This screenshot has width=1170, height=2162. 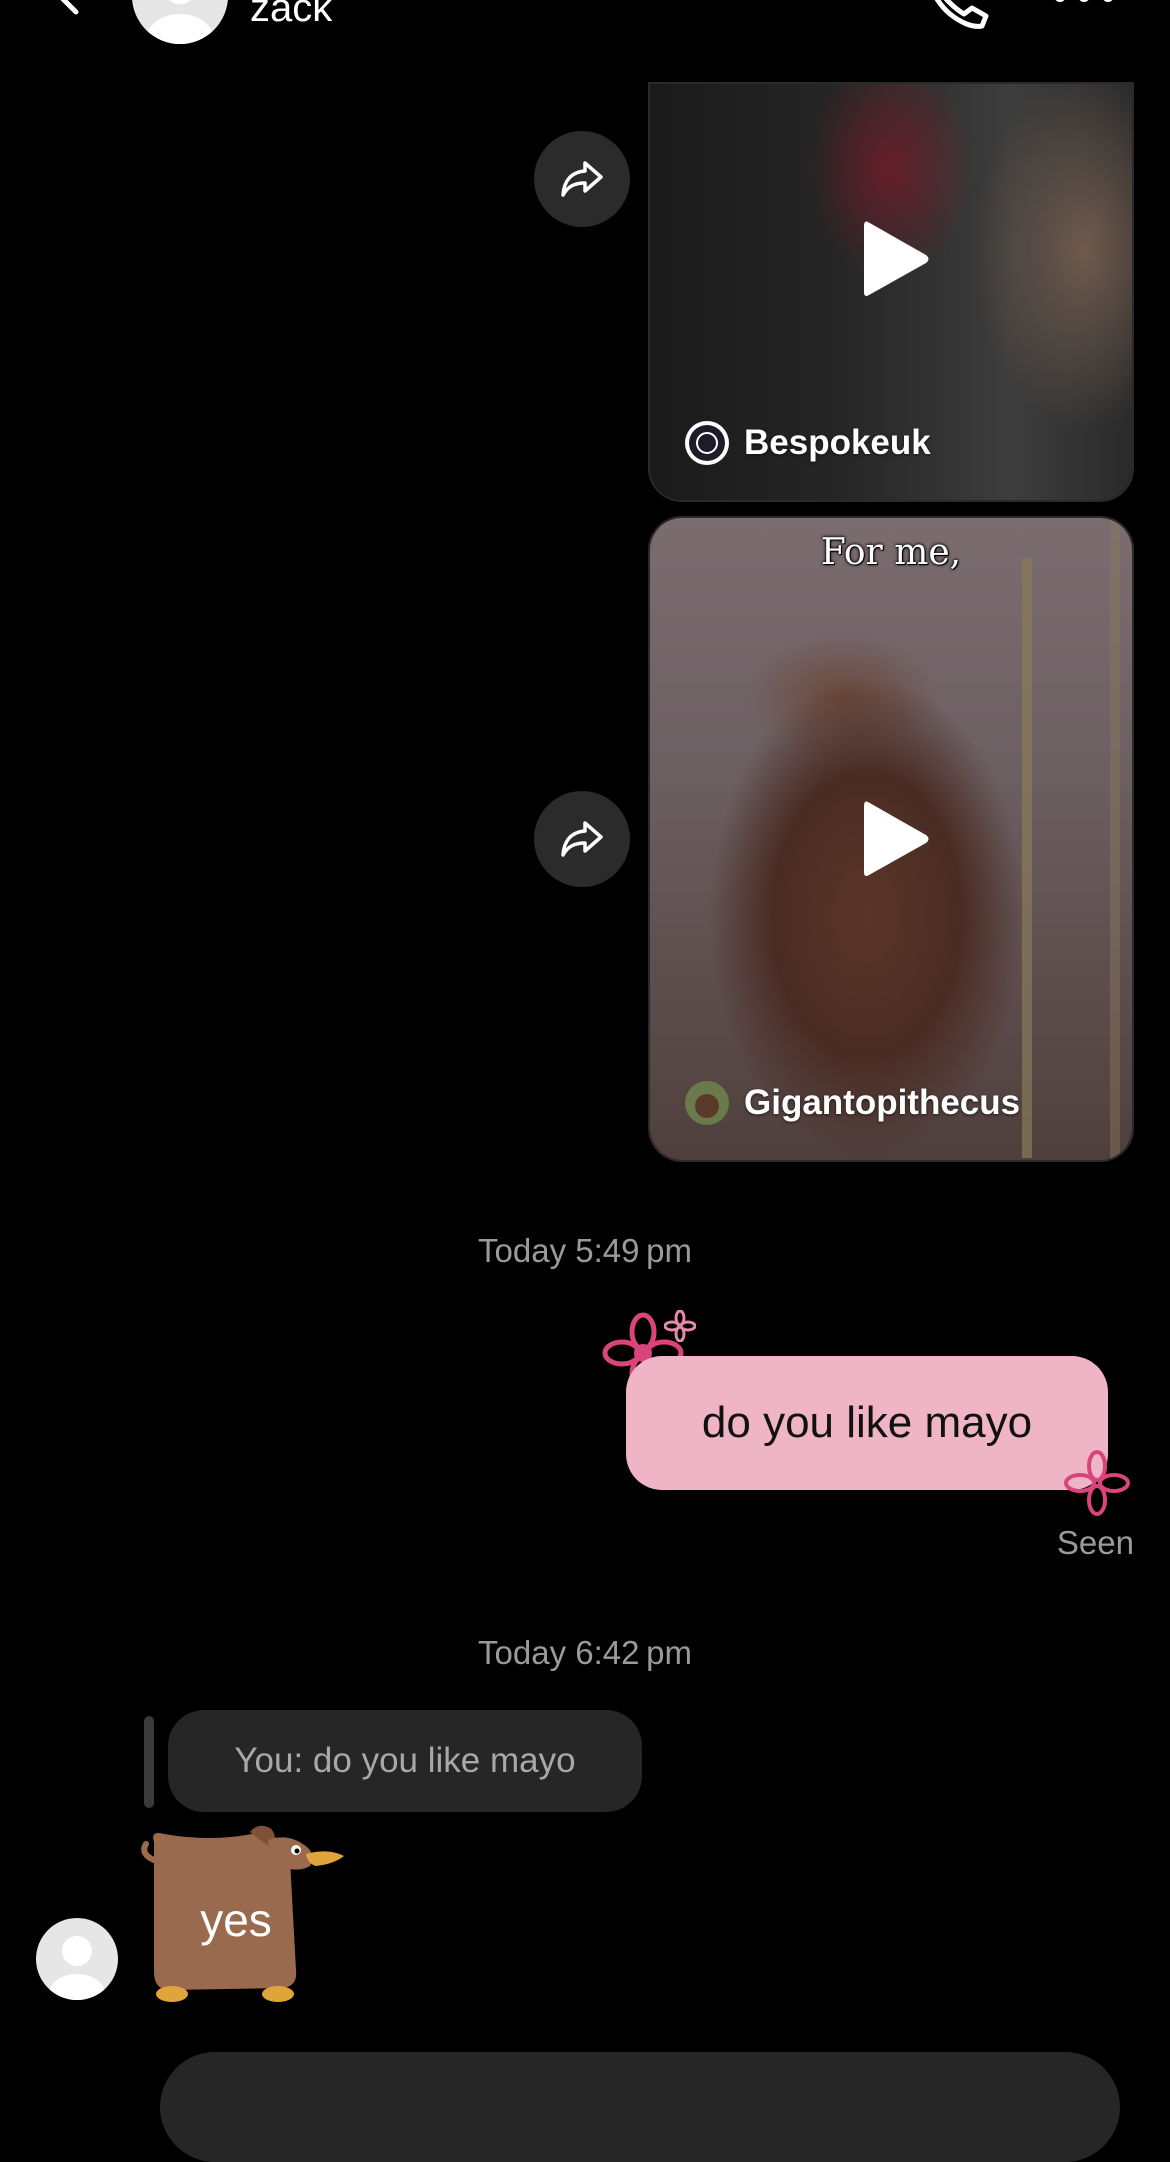 What do you see at coordinates (585, 1652) in the screenshot?
I see `message-timestamp: Today 6:42 pm` at bounding box center [585, 1652].